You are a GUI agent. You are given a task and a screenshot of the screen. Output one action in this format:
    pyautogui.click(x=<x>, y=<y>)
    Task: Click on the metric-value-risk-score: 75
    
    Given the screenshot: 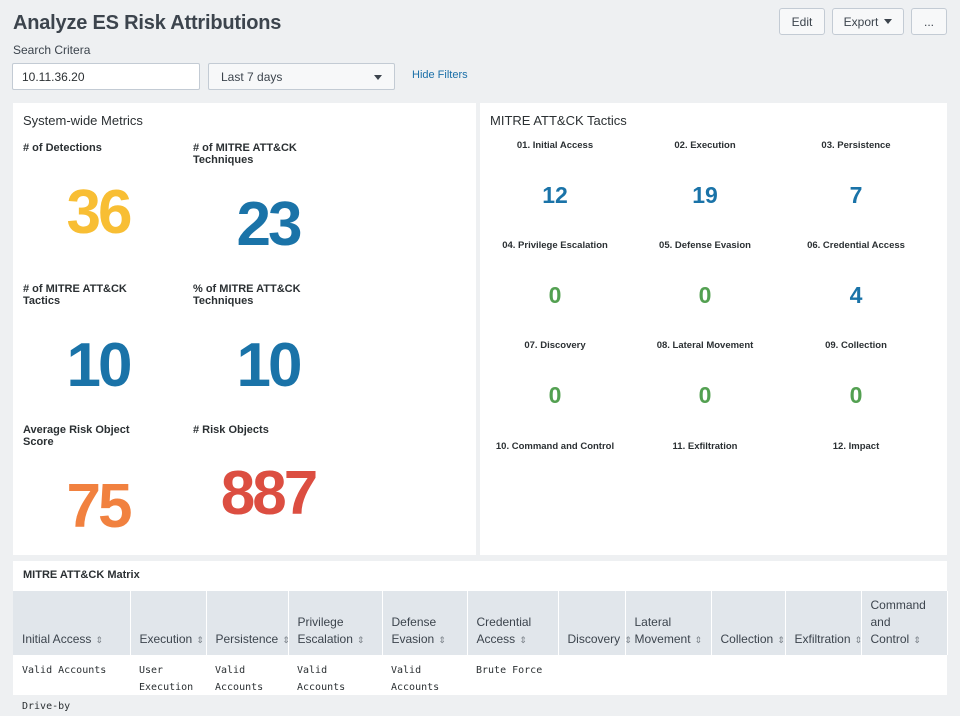 What is the action you would take?
    pyautogui.click(x=99, y=506)
    